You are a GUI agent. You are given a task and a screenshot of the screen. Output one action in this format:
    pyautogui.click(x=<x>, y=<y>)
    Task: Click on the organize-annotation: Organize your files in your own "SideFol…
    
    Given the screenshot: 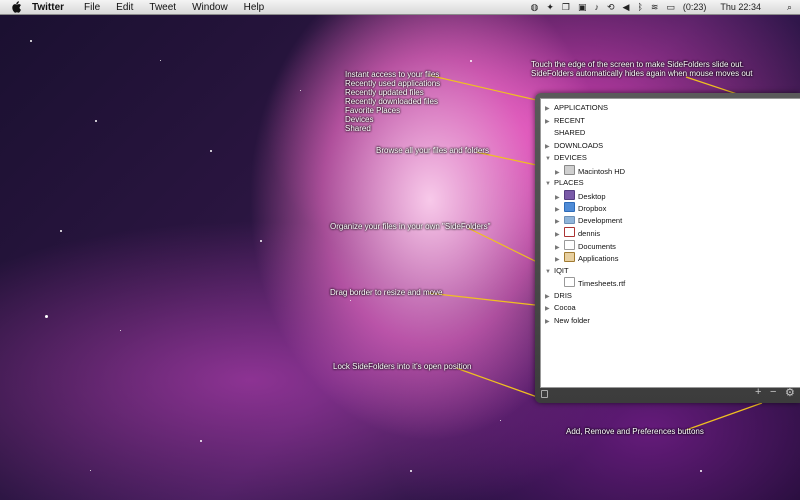 What is the action you would take?
    pyautogui.click(x=410, y=226)
    